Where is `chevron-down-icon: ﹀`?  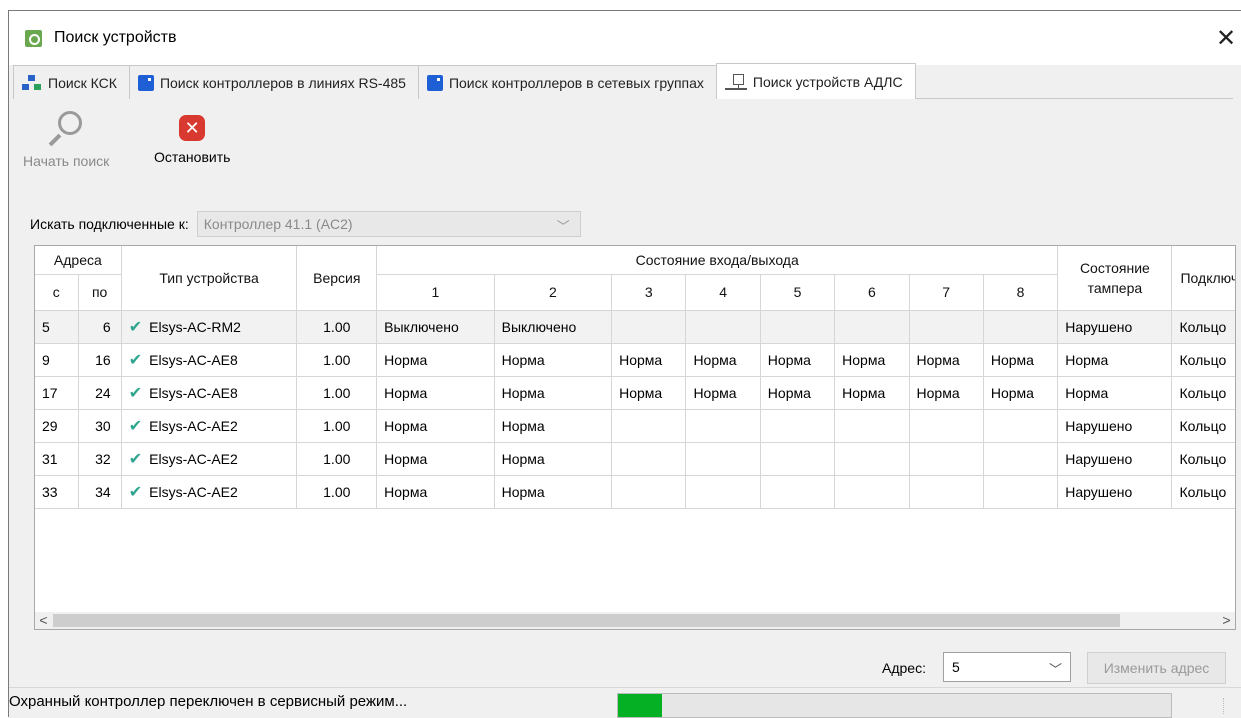 chevron-down-icon: ﹀ is located at coordinates (1055, 669).